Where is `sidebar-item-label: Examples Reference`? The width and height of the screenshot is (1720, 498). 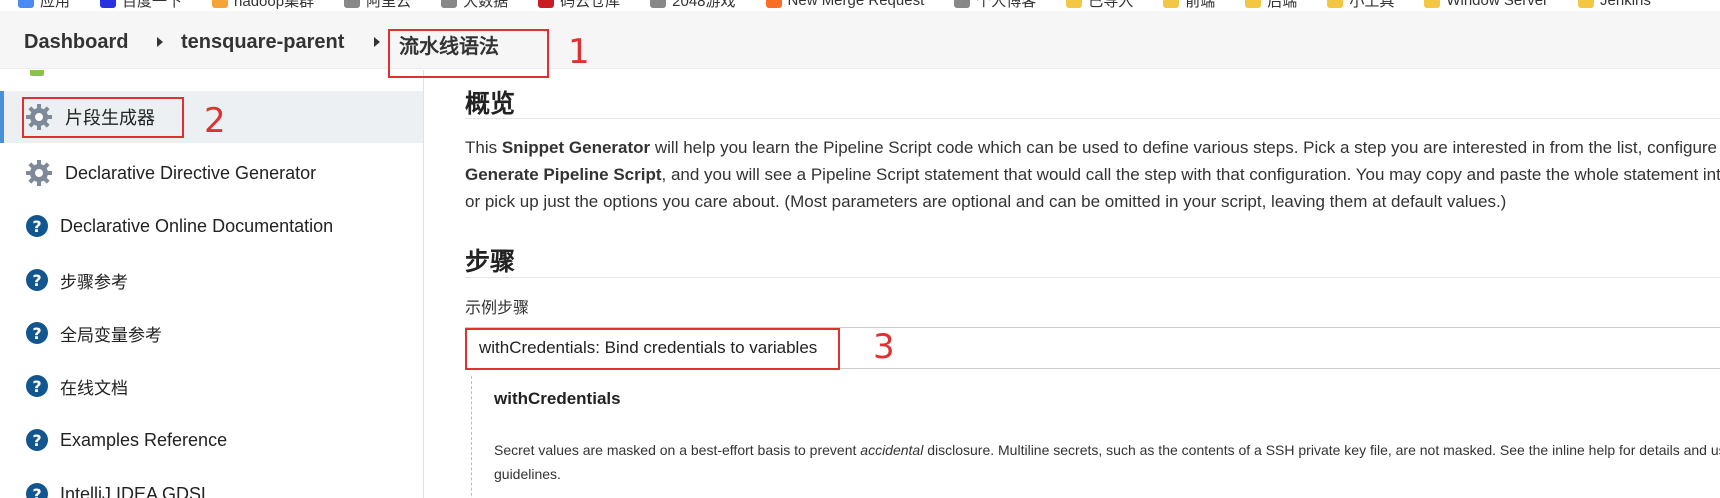 sidebar-item-label: Examples Reference is located at coordinates (144, 439).